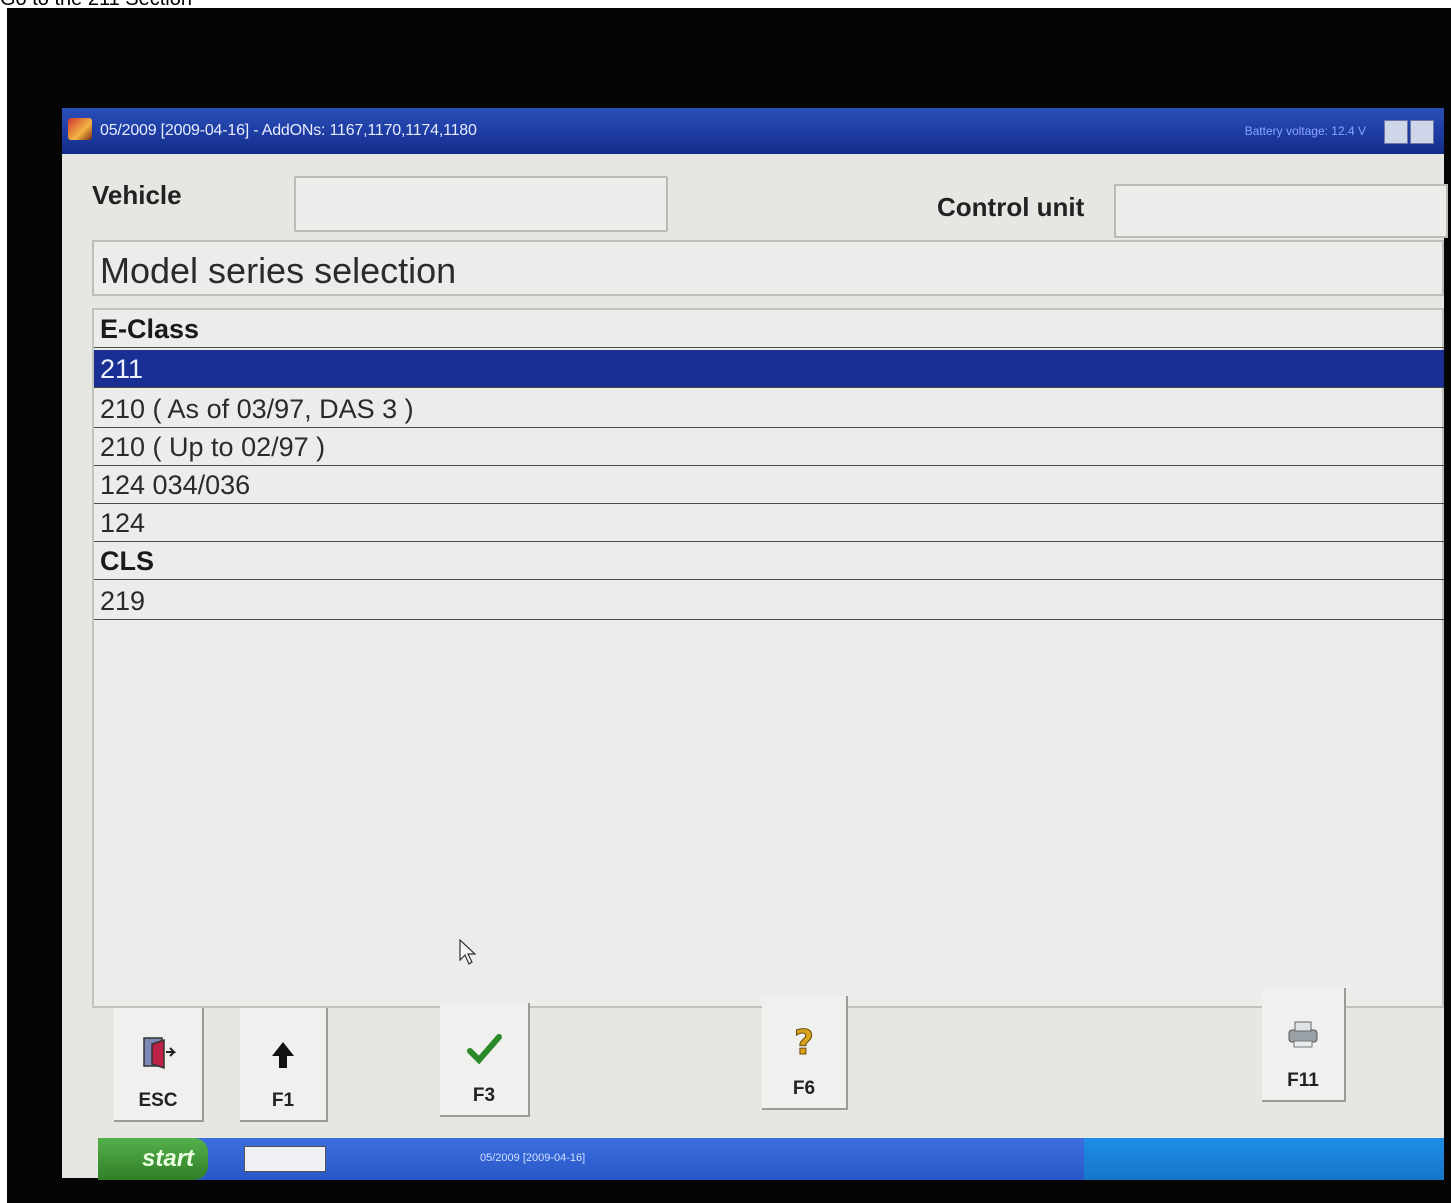 The width and height of the screenshot is (1451, 1203). I want to click on f3-label: F3, so click(484, 1095).